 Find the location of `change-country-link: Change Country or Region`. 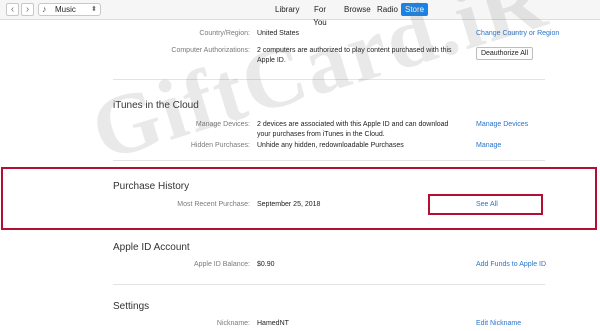

change-country-link: Change Country or Region is located at coordinates (517, 34).